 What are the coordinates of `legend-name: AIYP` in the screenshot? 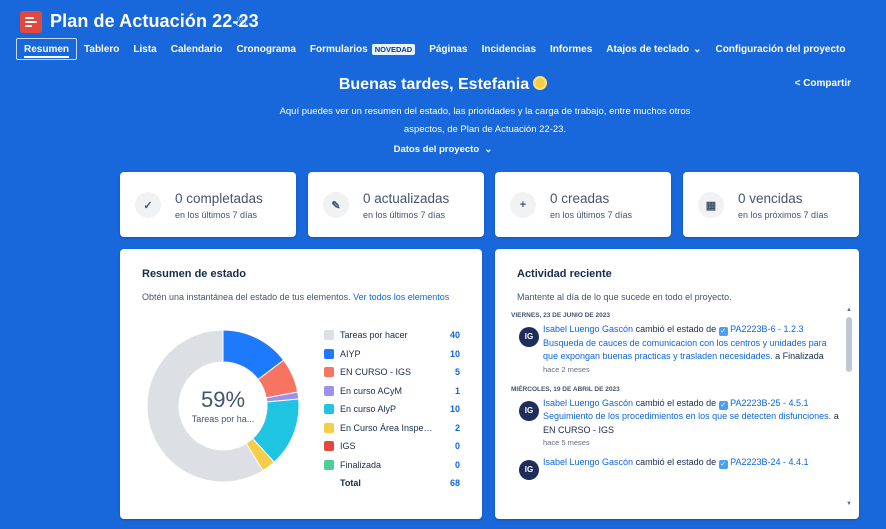 It's located at (350, 353).